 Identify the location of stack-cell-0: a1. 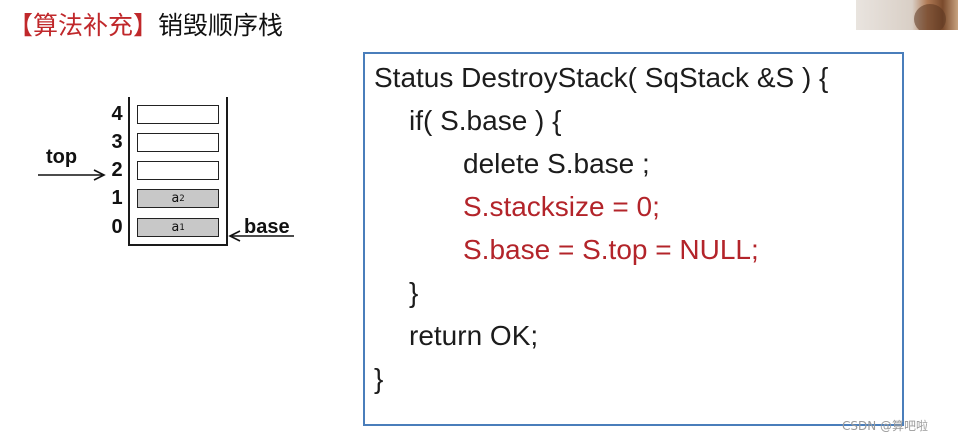
(178, 227).